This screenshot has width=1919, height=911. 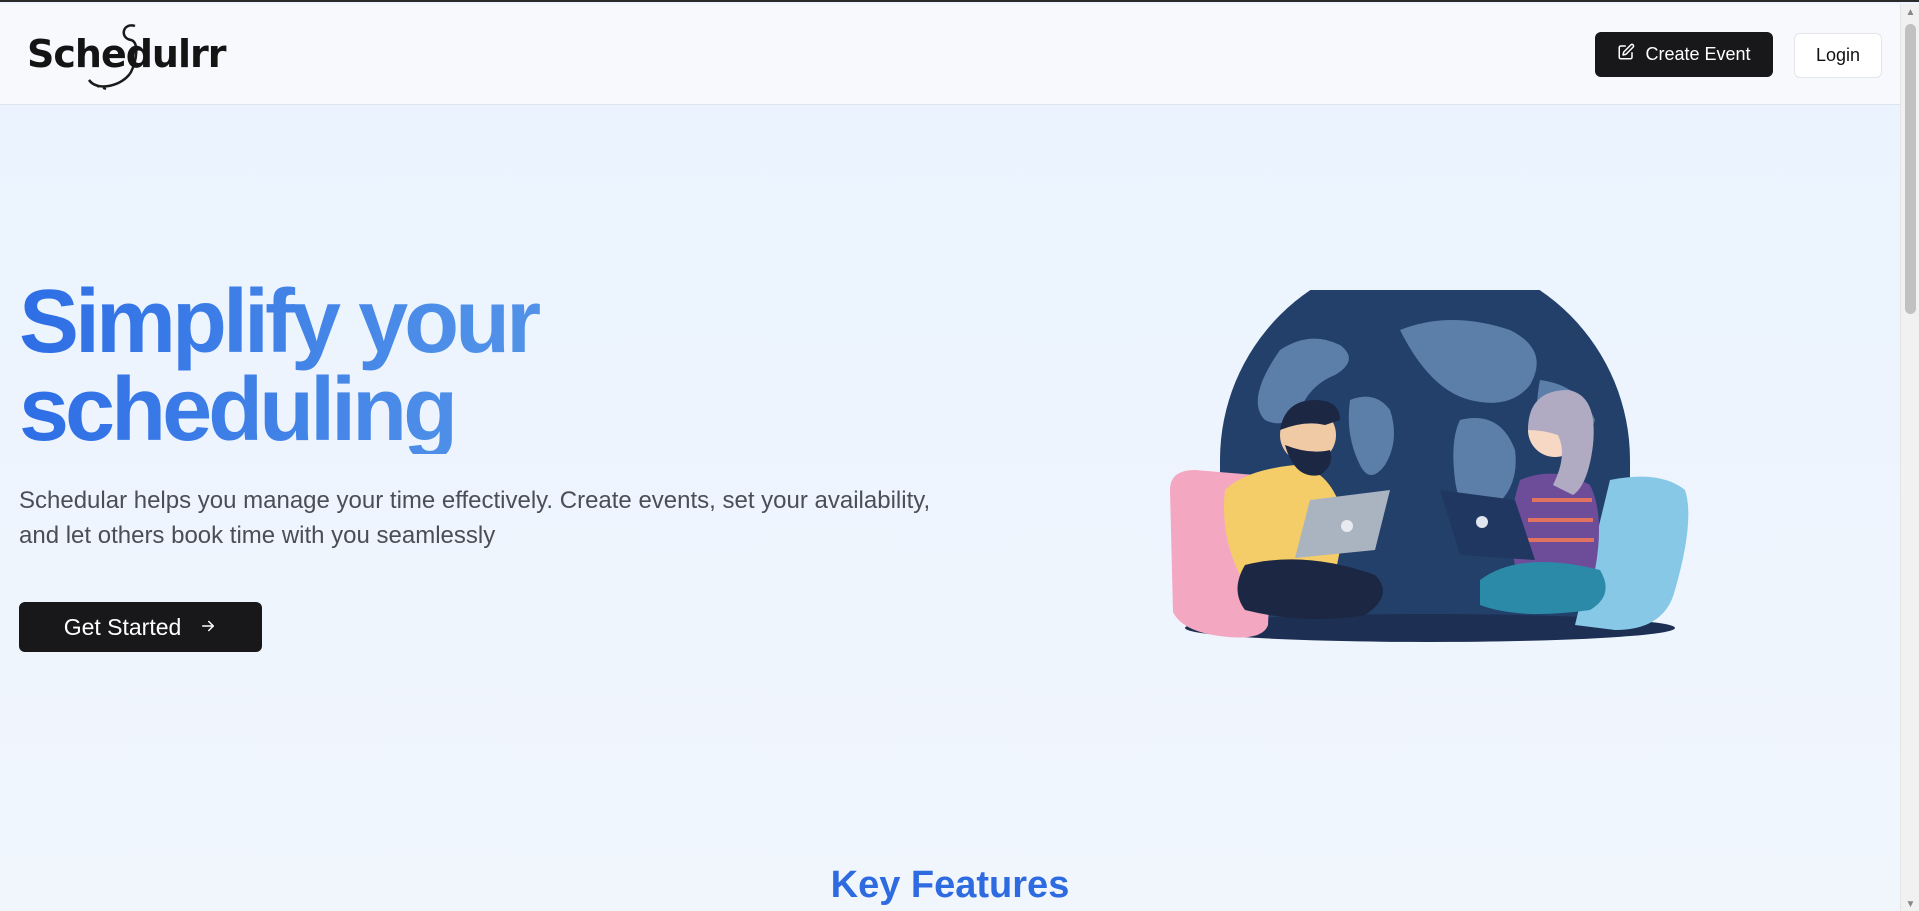 What do you see at coordinates (126, 54) in the screenshot?
I see `logo-text: Schedulrr` at bounding box center [126, 54].